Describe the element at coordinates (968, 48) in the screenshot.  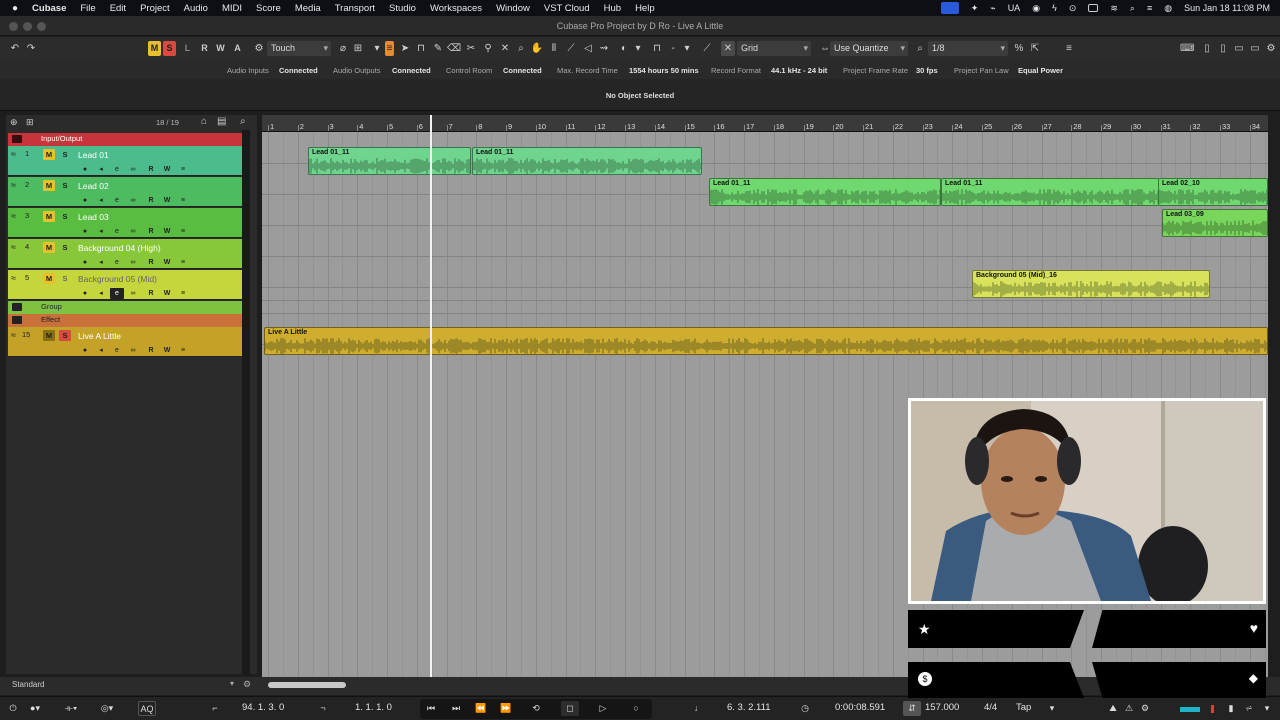
I see `quantize-value-dropdown: 1/8` at that location.